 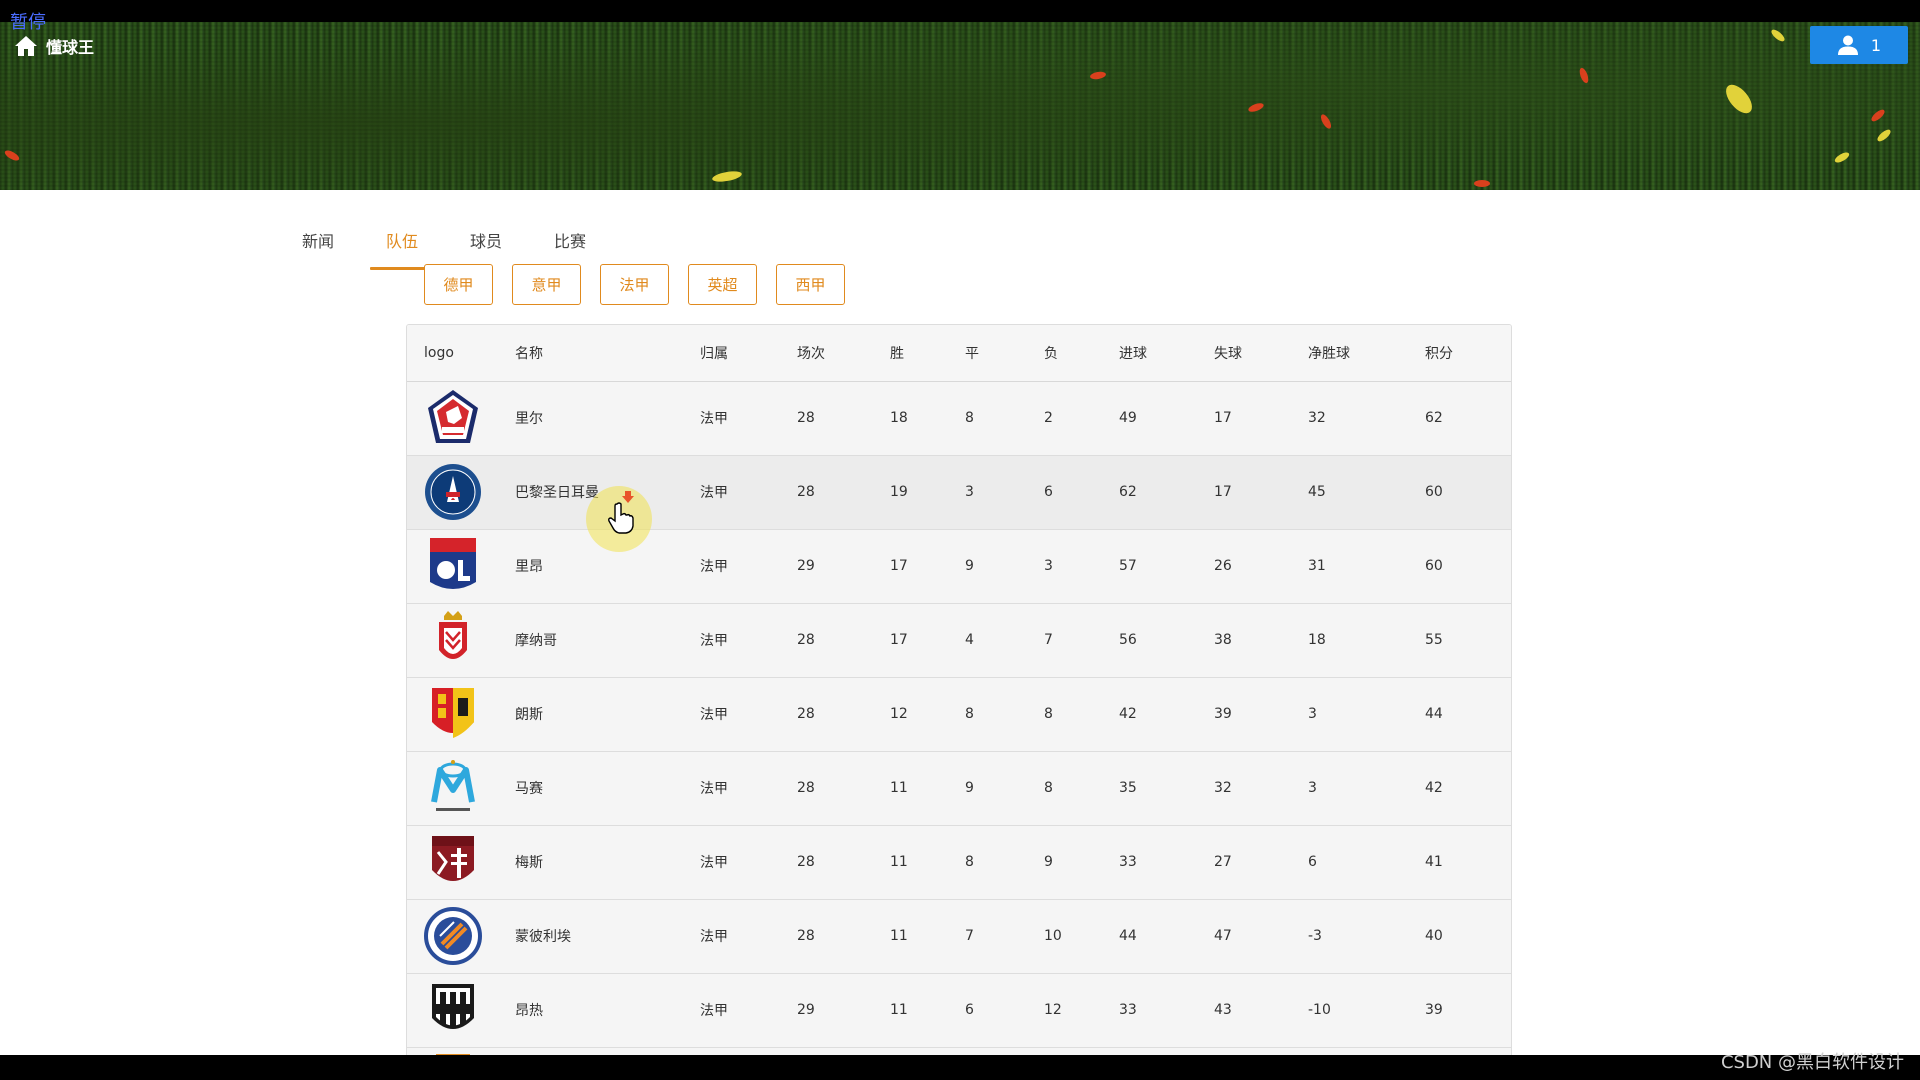 What do you see at coordinates (546, 284) in the screenshot?
I see `league-button-serie-a: 意甲` at bounding box center [546, 284].